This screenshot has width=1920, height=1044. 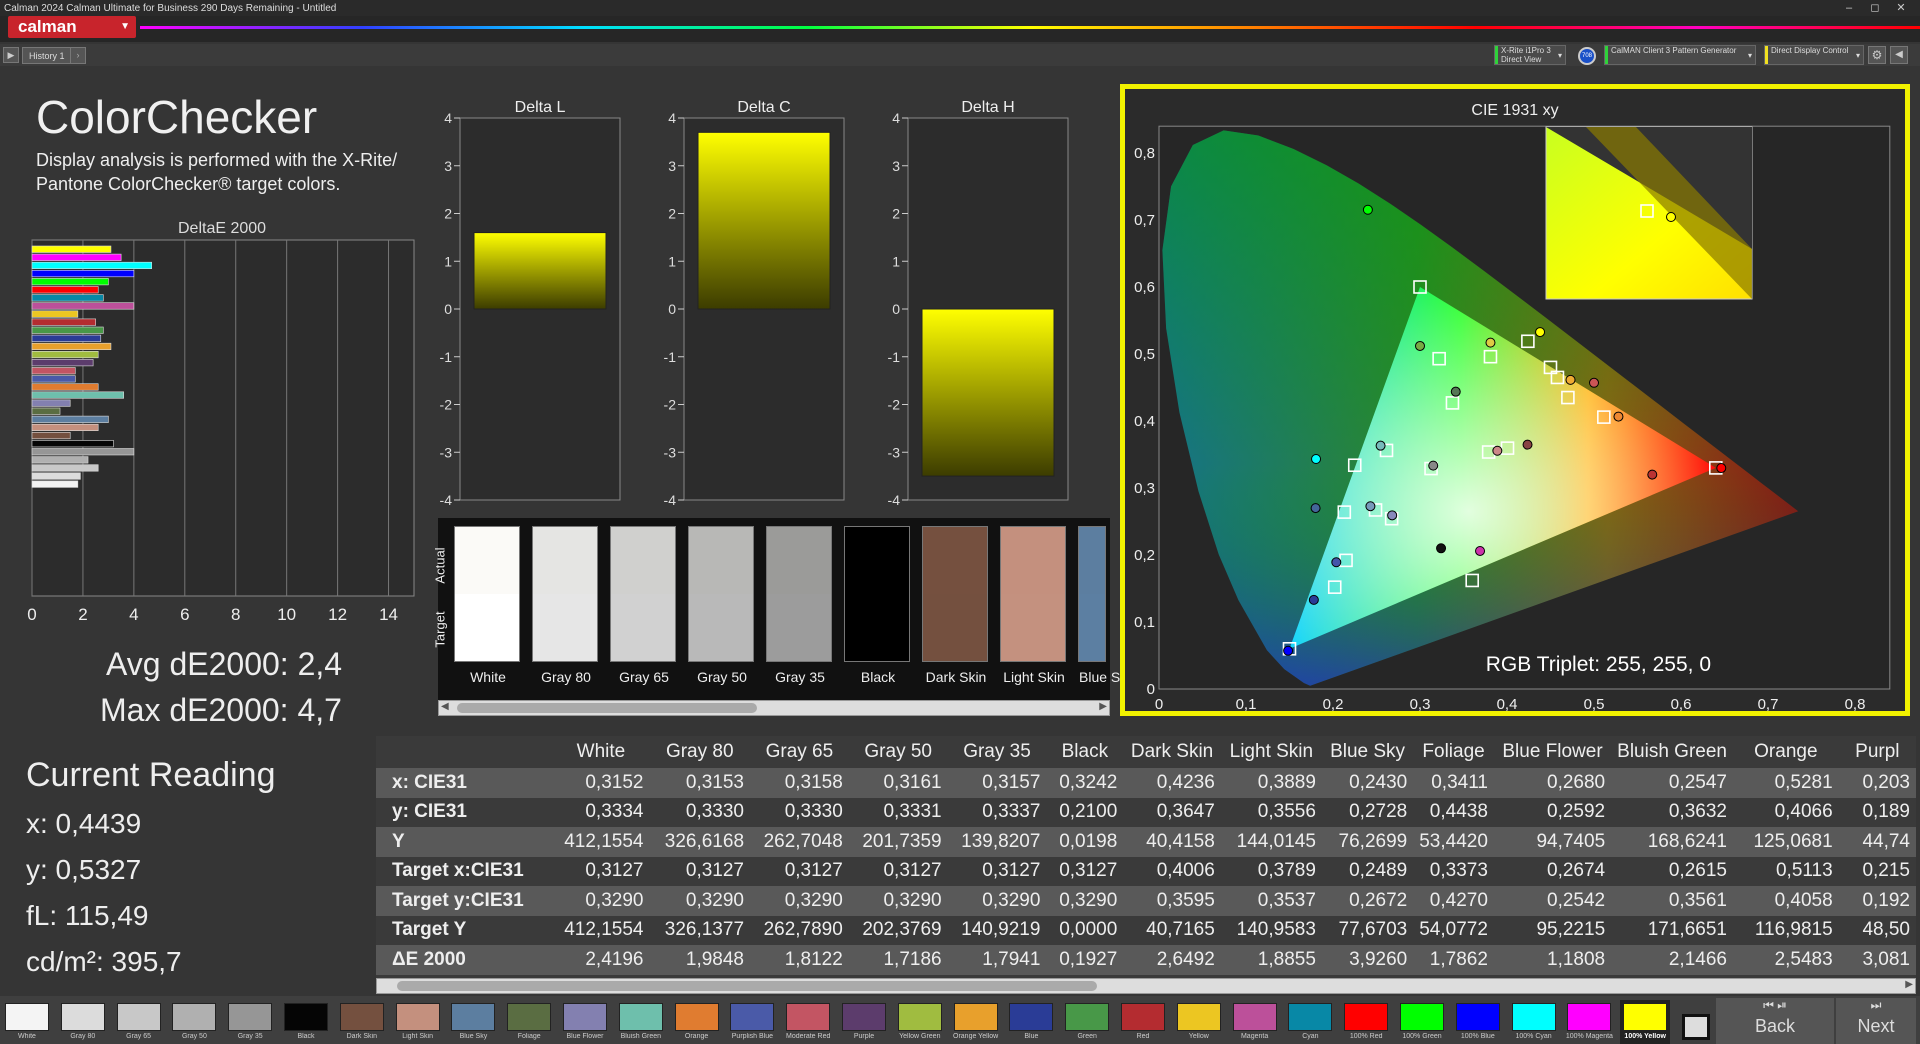 I want to click on patch-100--cyan: 100% Cyan, so click(x=1534, y=1022).